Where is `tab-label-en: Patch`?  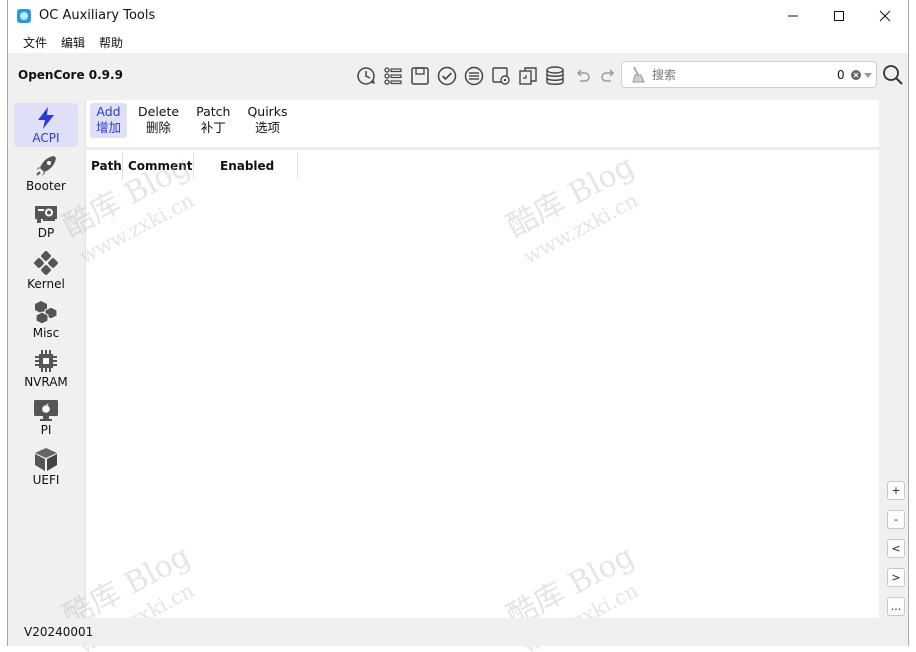 tab-label-en: Patch is located at coordinates (213, 111).